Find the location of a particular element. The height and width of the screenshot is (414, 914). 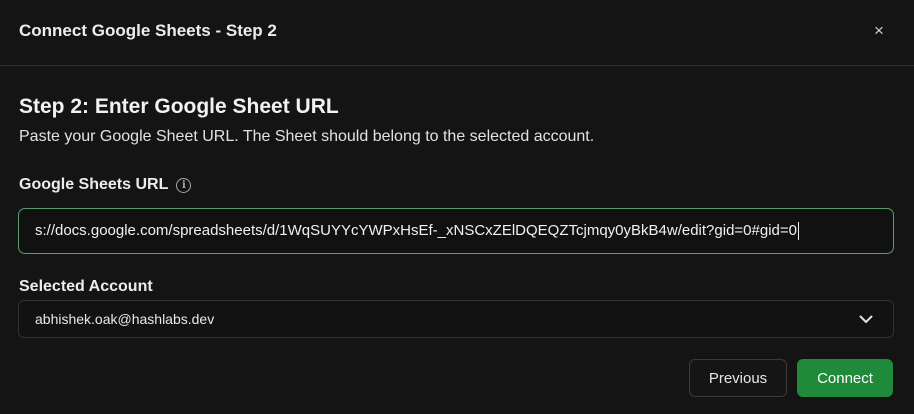

selected-account-value: abhishek.oak@hashlabs.dev is located at coordinates (125, 319).